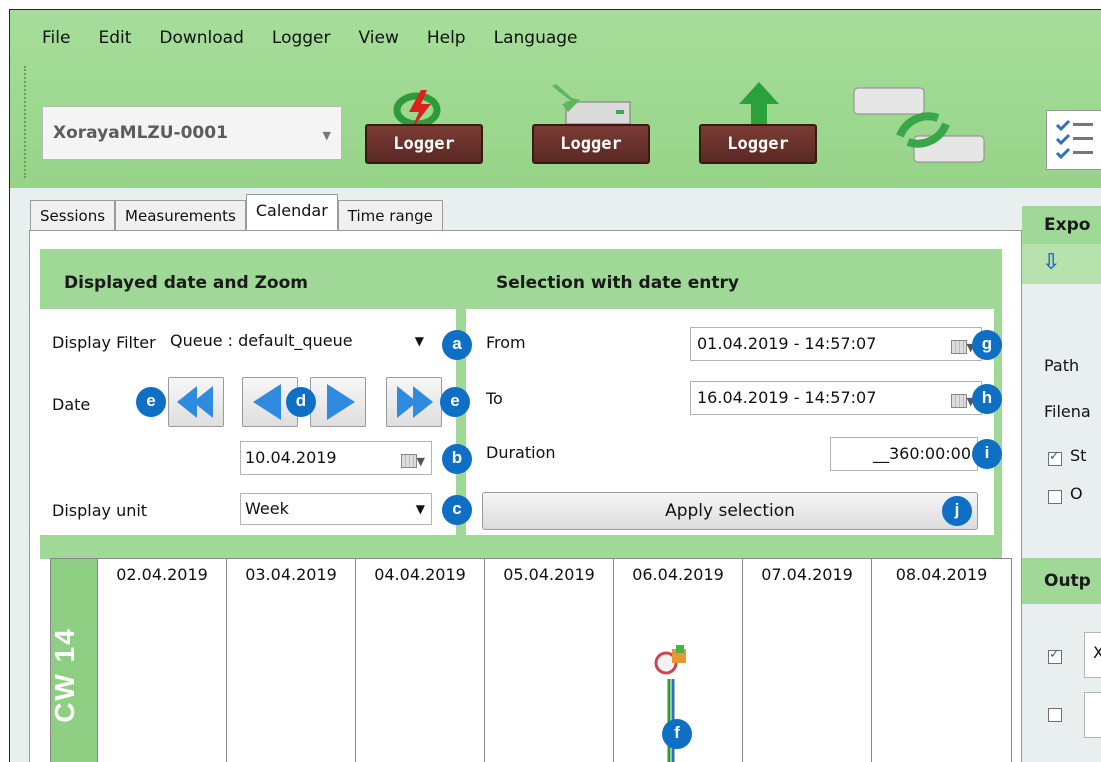 This screenshot has height=762, width=1101. What do you see at coordinates (941, 574) in the screenshot?
I see `day-date: 08.04.2019` at bounding box center [941, 574].